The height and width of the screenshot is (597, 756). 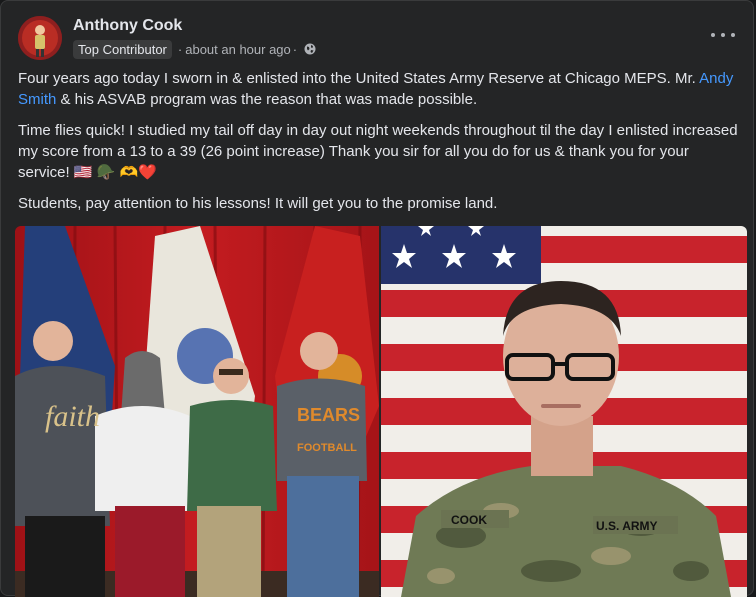 What do you see at coordinates (40, 38) in the screenshot?
I see `author-avatar` at bounding box center [40, 38].